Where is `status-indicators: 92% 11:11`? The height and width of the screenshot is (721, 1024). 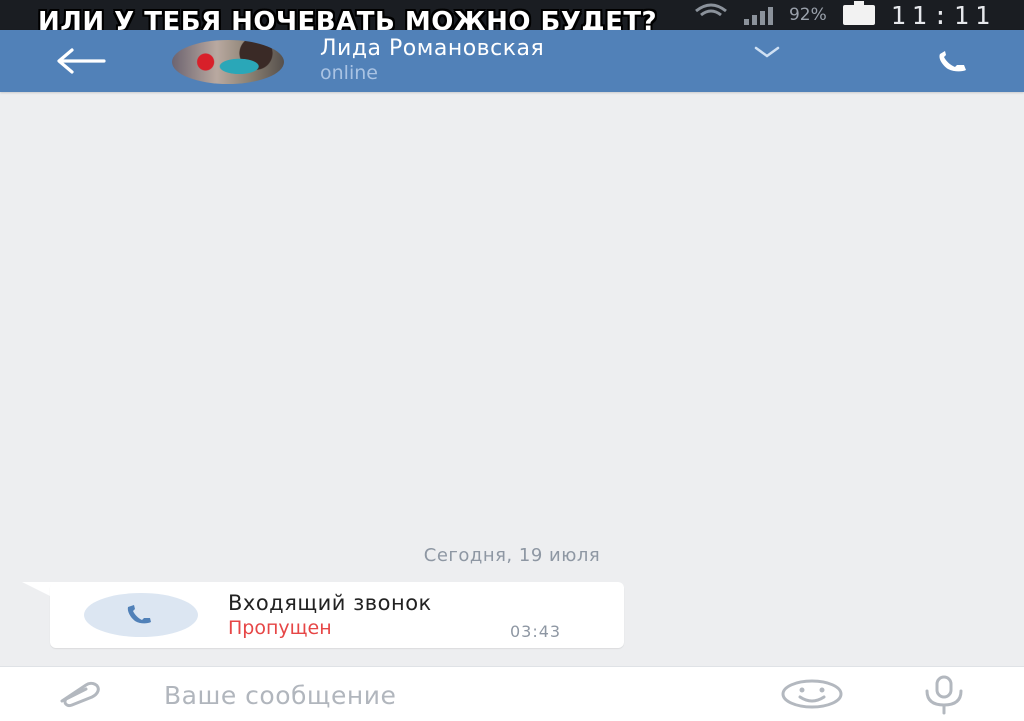 status-indicators: 92% 11:11 is located at coordinates (845, 15).